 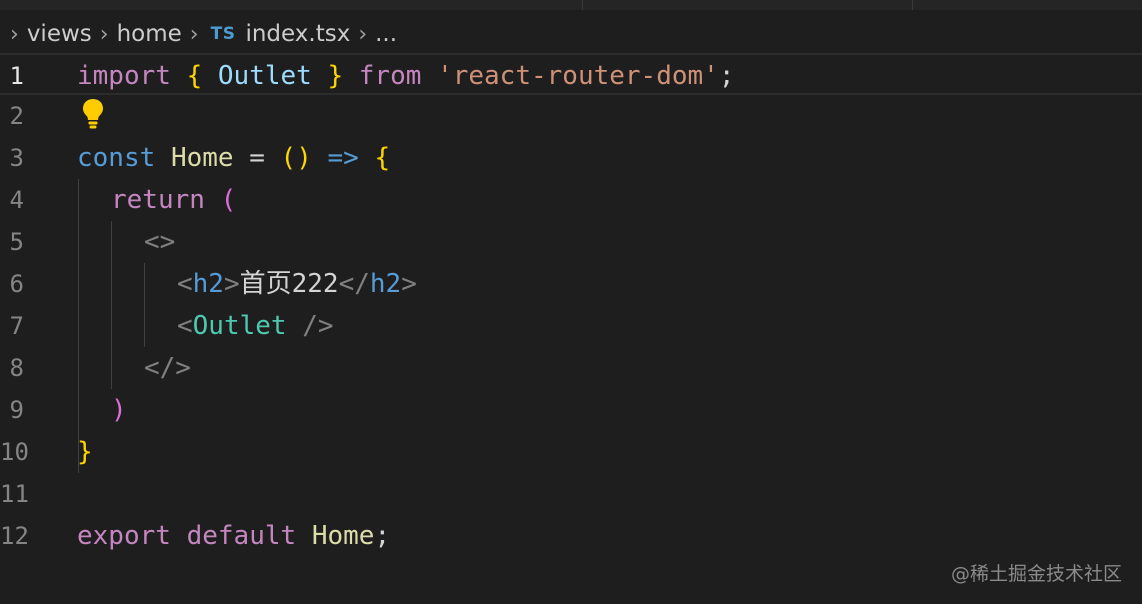 I want to click on code-line: 9 ), so click(x=571, y=410).